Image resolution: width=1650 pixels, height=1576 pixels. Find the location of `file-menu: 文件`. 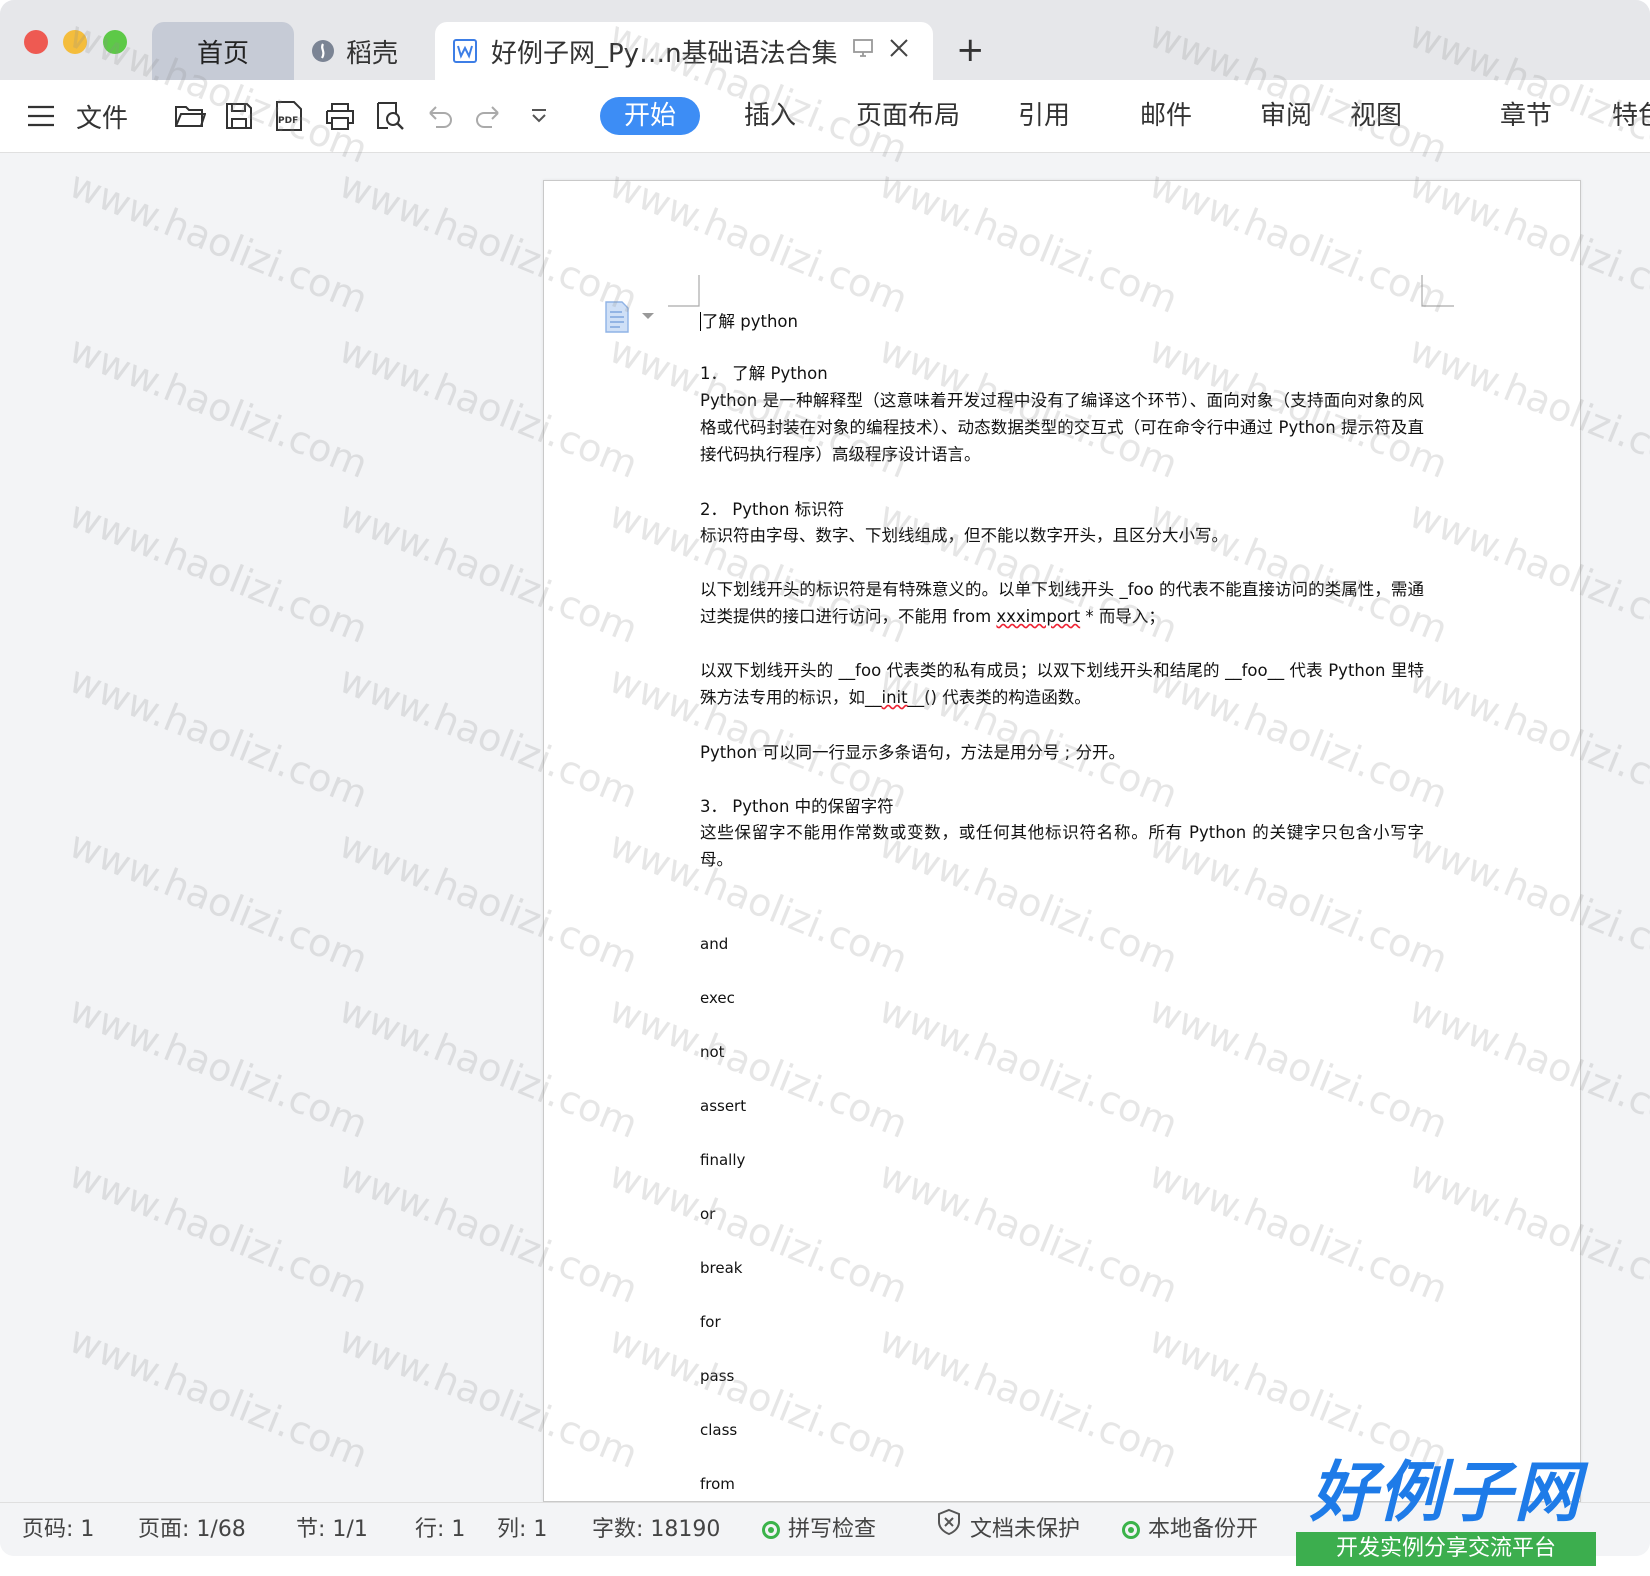

file-menu: 文件 is located at coordinates (102, 116).